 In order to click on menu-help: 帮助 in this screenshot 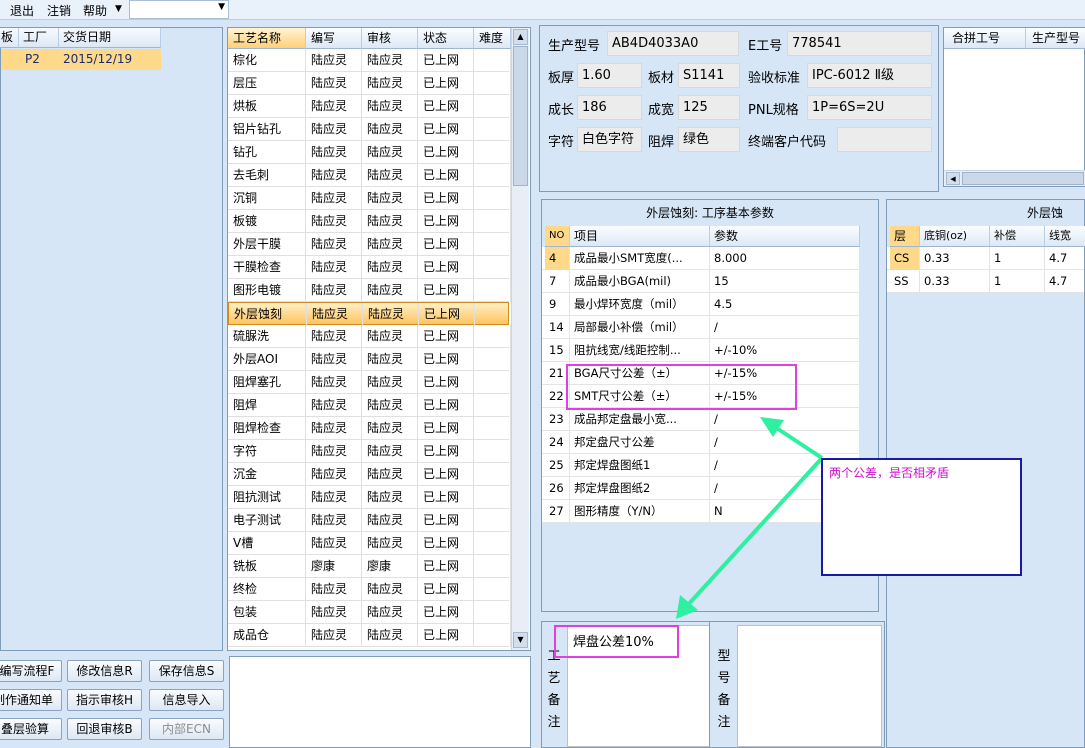, I will do `click(95, 10)`.